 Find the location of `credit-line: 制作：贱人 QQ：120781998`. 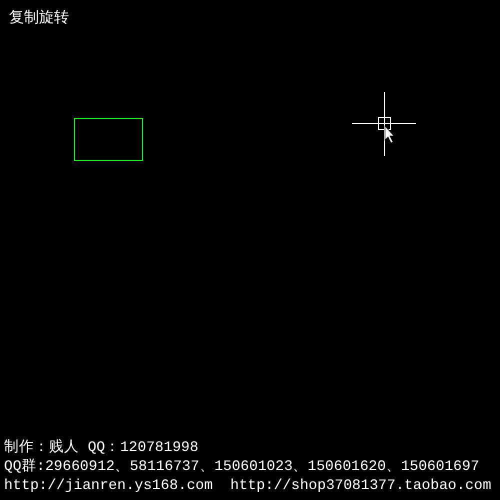

credit-line: 制作：贱人 QQ：120781998 is located at coordinates (101, 448).